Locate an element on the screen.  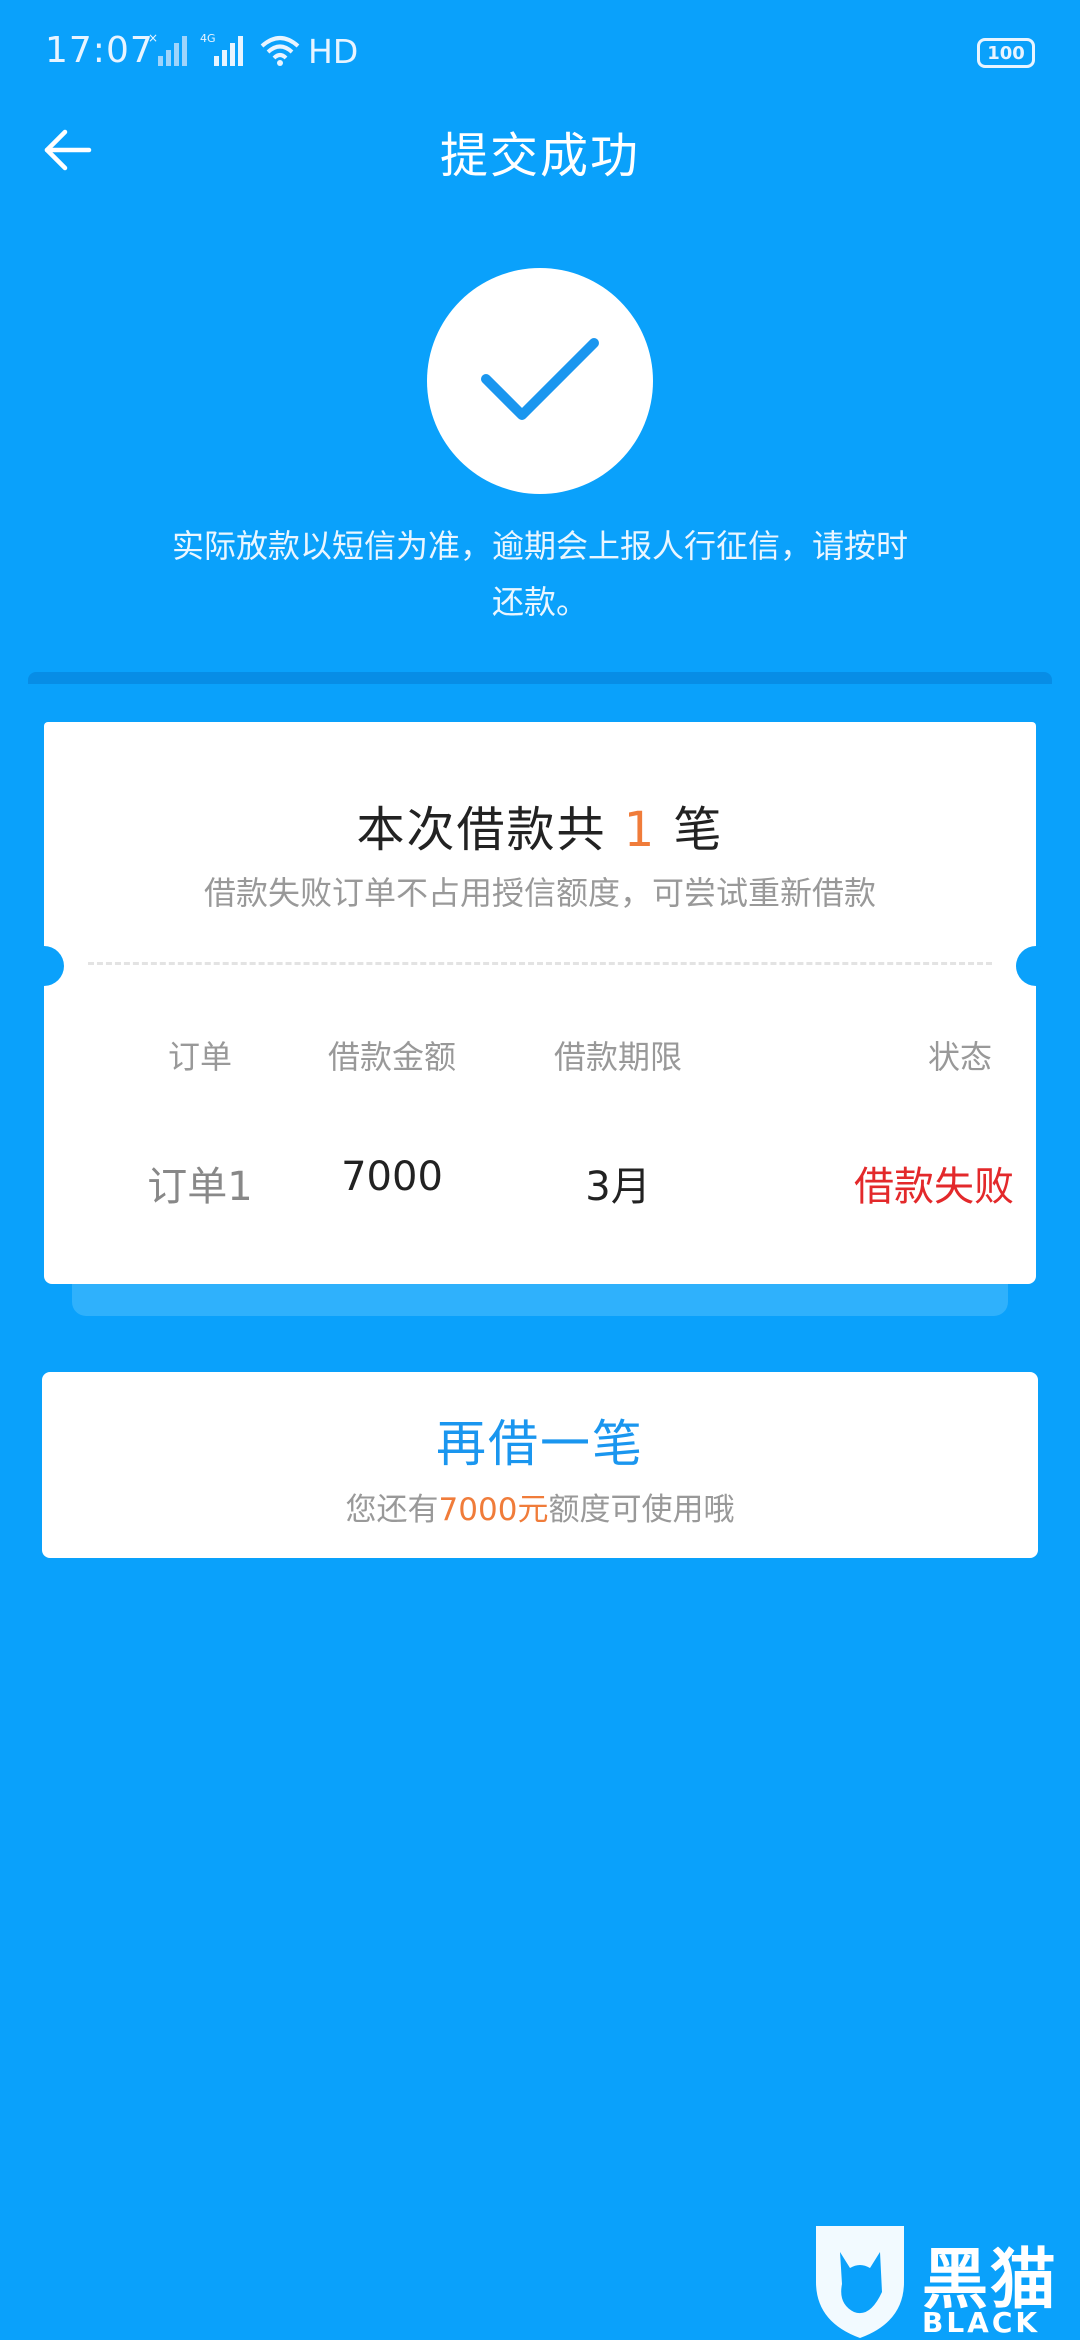
status-time: 17:07 is located at coordinates (99, 50).